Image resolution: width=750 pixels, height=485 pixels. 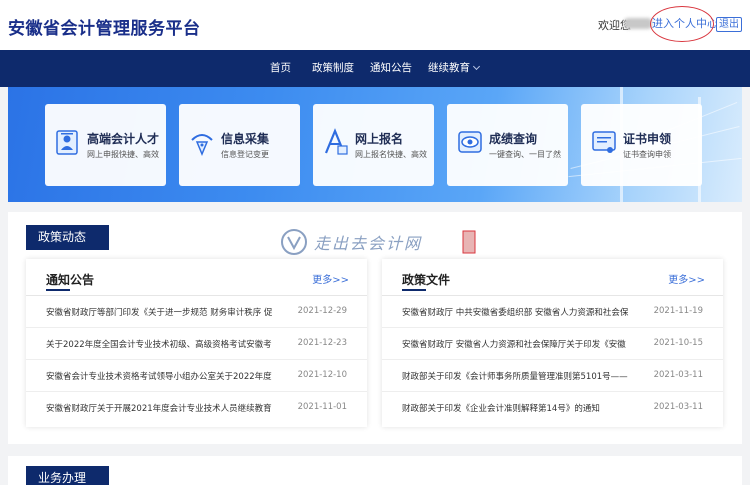 I want to click on certificate-icon, so click(x=604, y=142).